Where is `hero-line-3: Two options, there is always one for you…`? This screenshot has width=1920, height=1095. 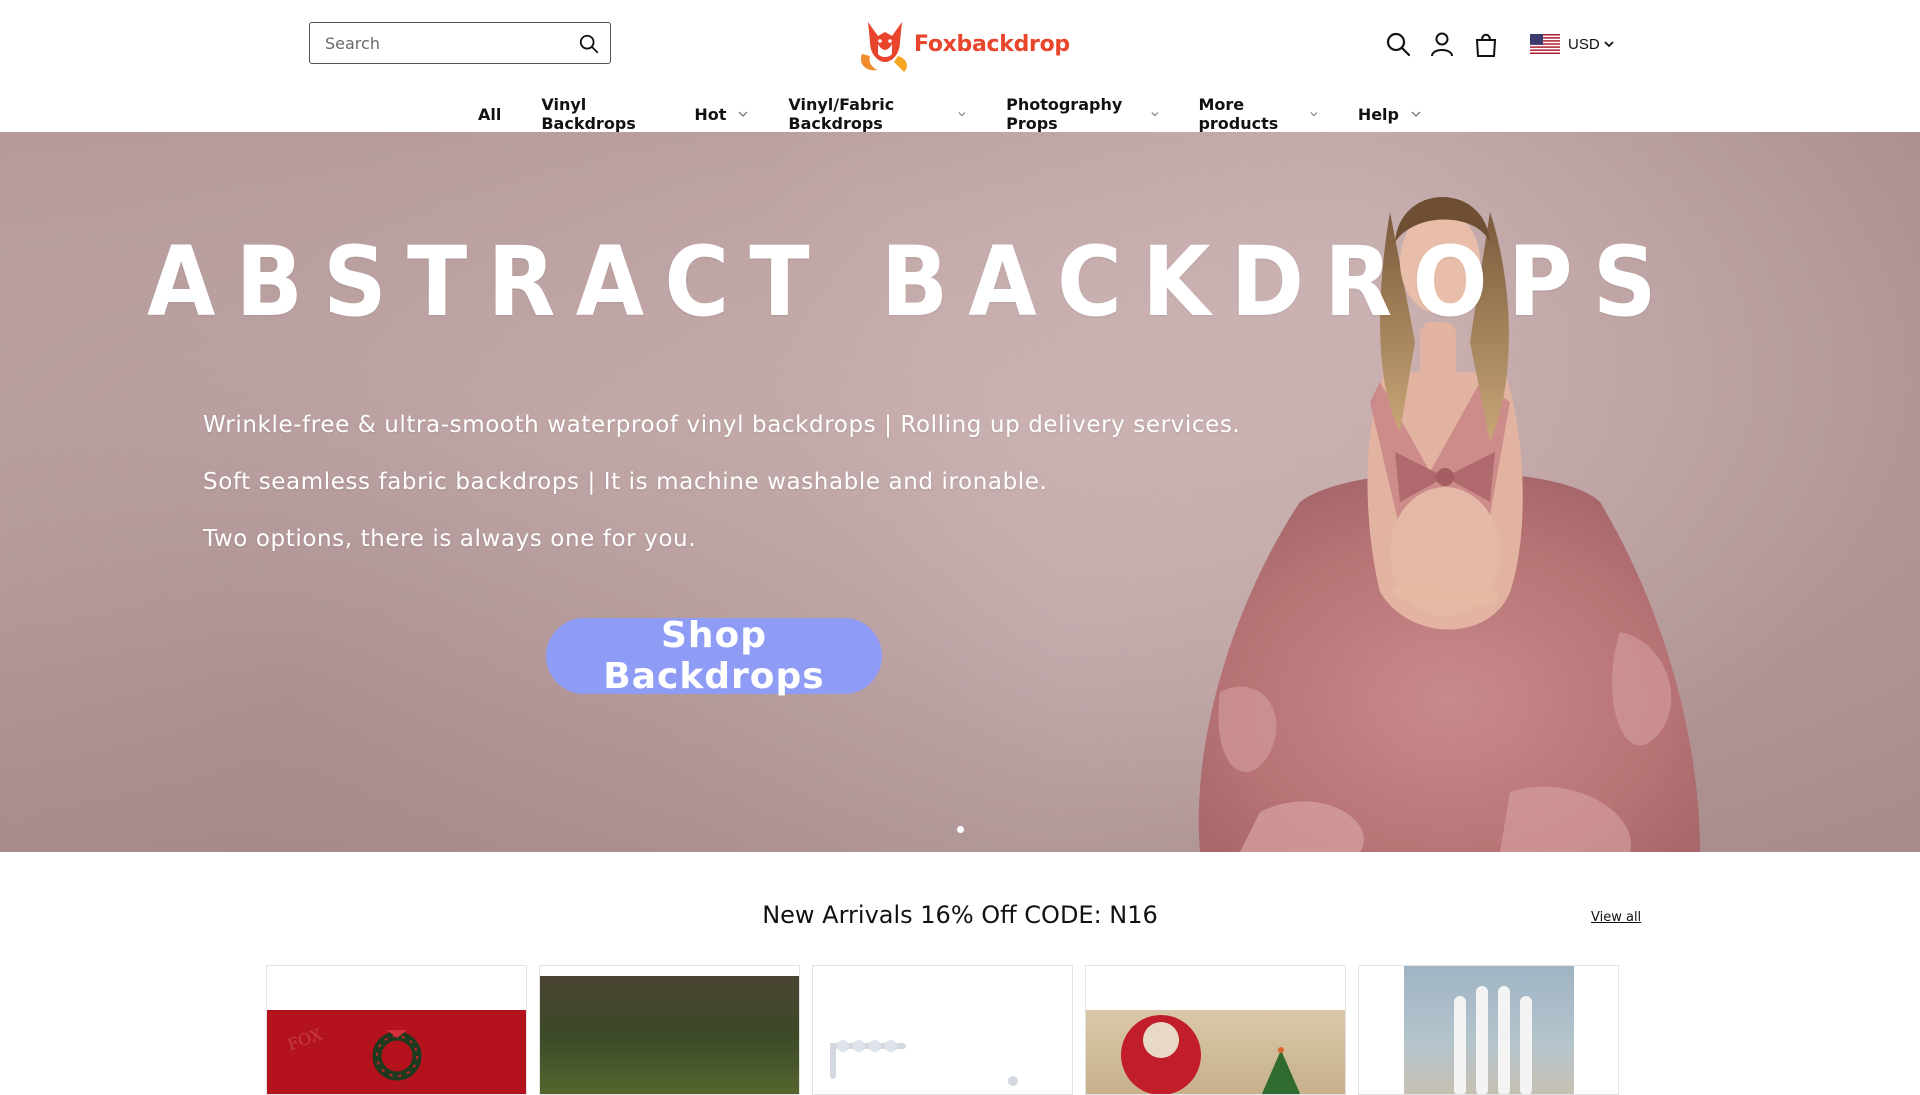
hero-line-3: Two options, there is always one for you… is located at coordinates (450, 539).